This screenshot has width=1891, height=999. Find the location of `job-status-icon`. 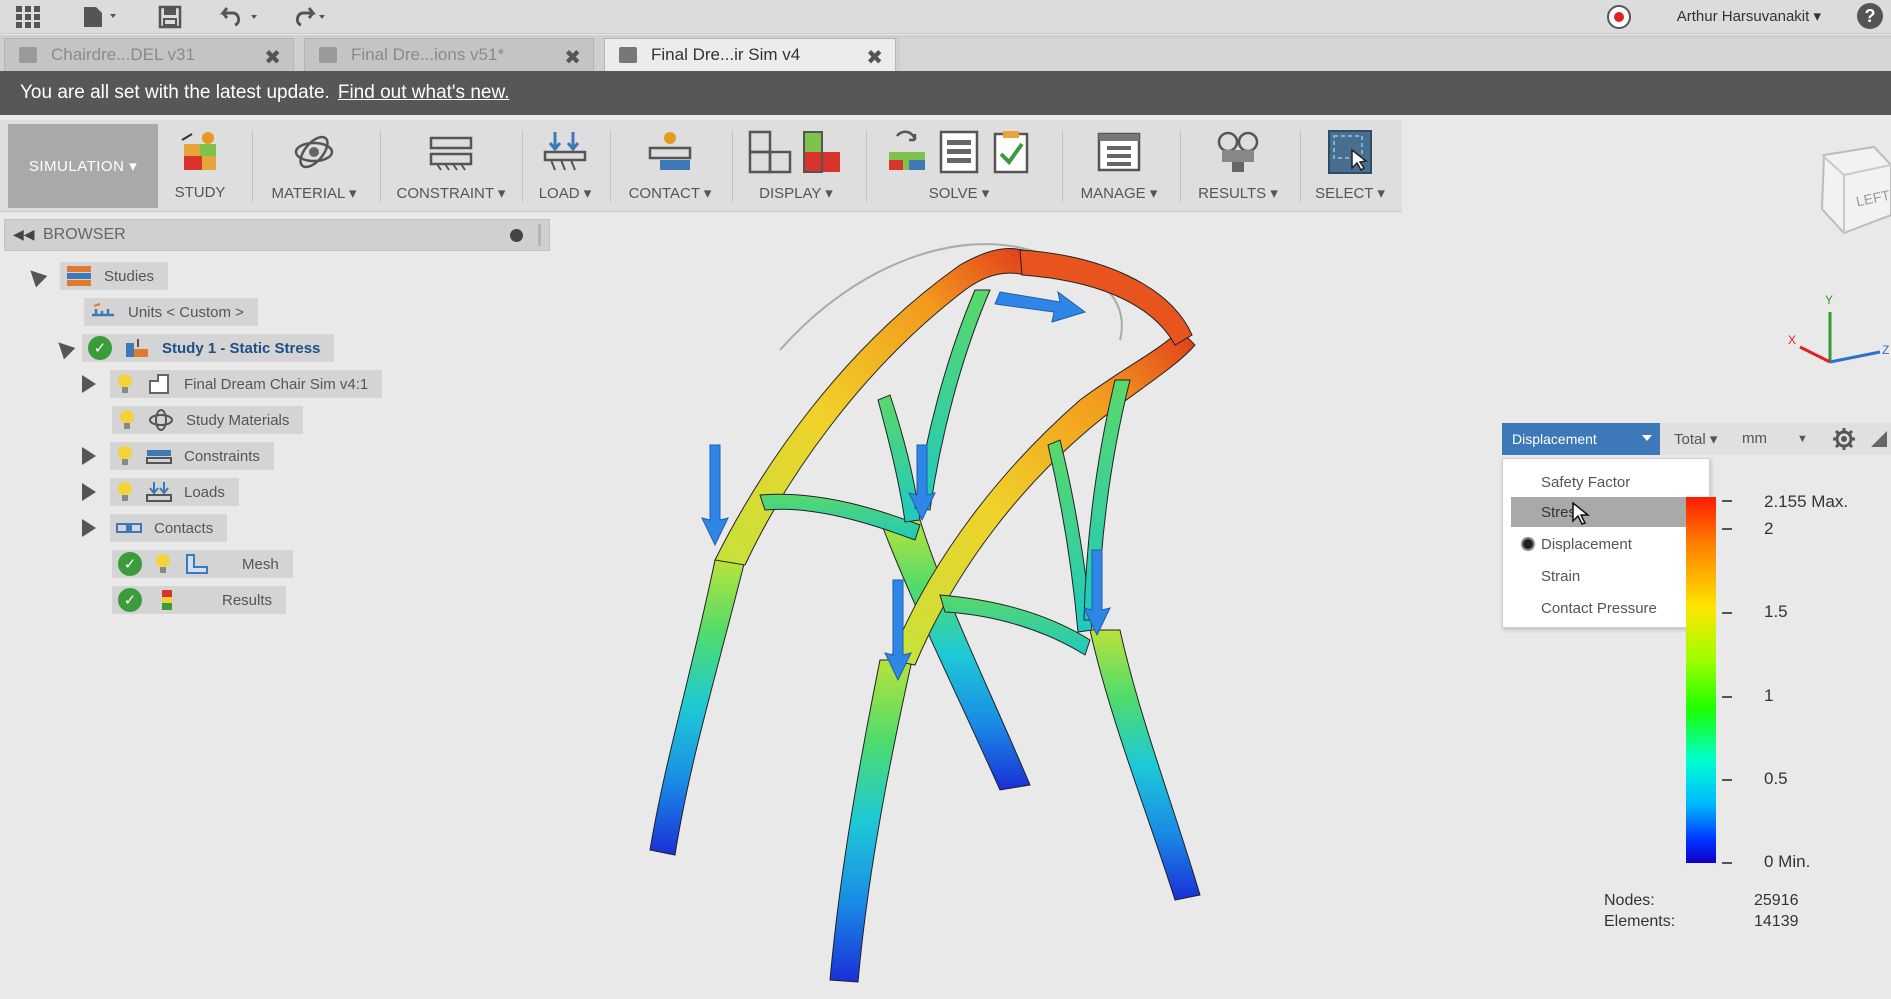

job-status-icon is located at coordinates (1011, 152).